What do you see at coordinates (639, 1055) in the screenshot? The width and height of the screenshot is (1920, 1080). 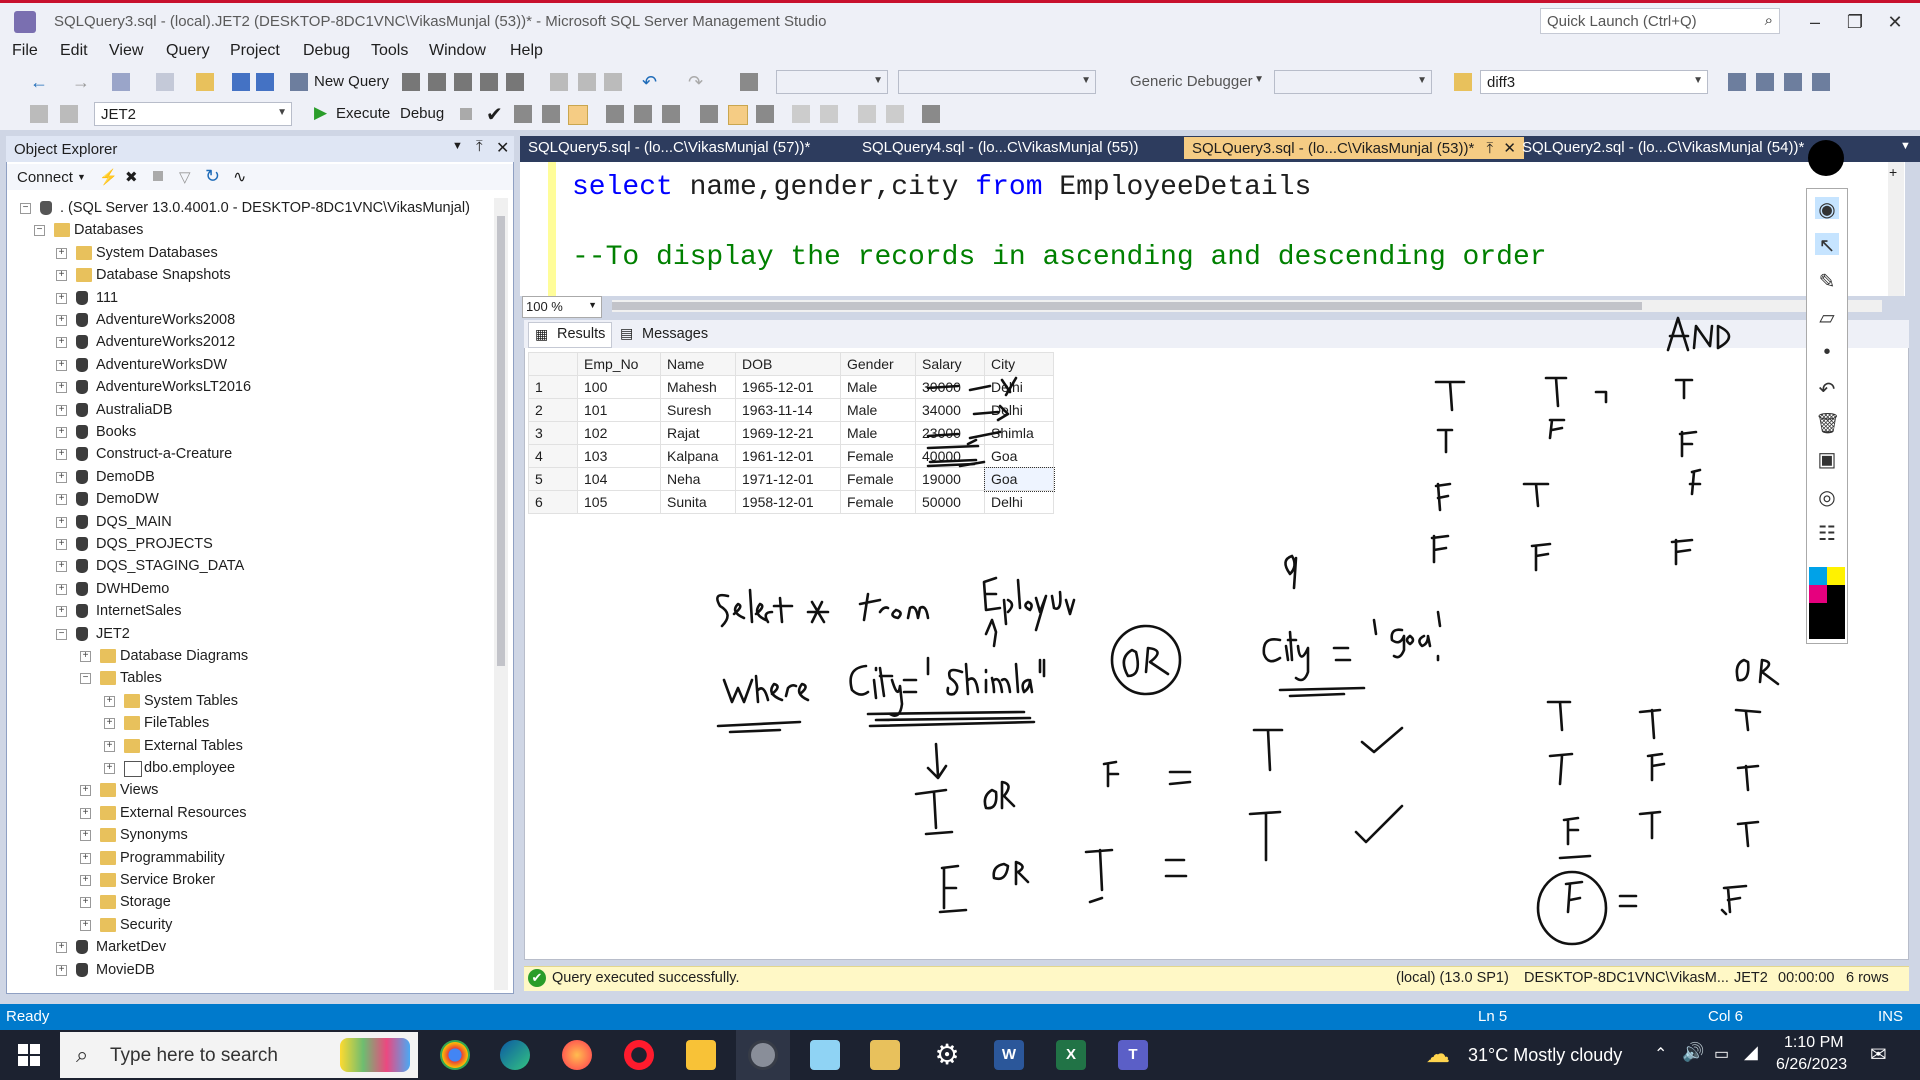 I see `opera-icon` at bounding box center [639, 1055].